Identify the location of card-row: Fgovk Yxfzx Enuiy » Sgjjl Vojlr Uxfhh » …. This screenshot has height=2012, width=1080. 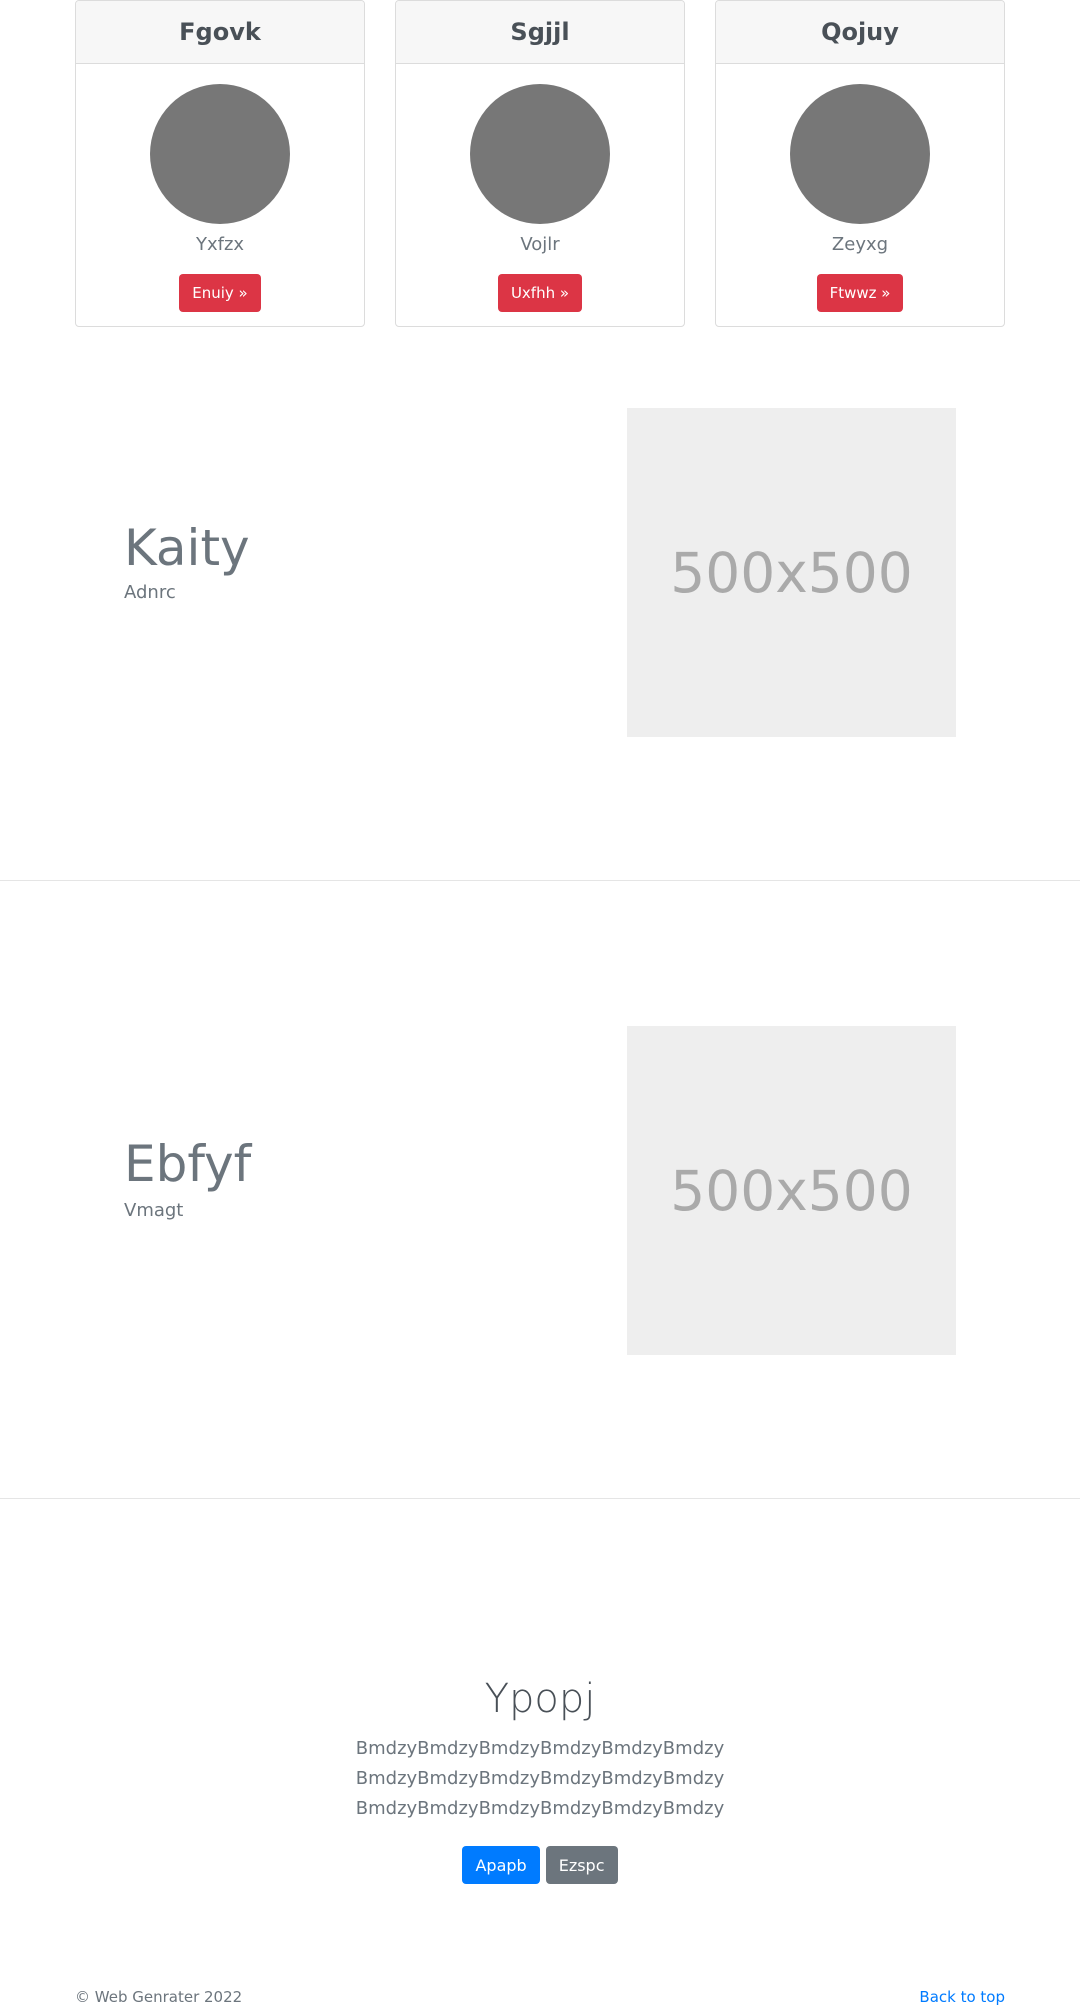
(540, 163).